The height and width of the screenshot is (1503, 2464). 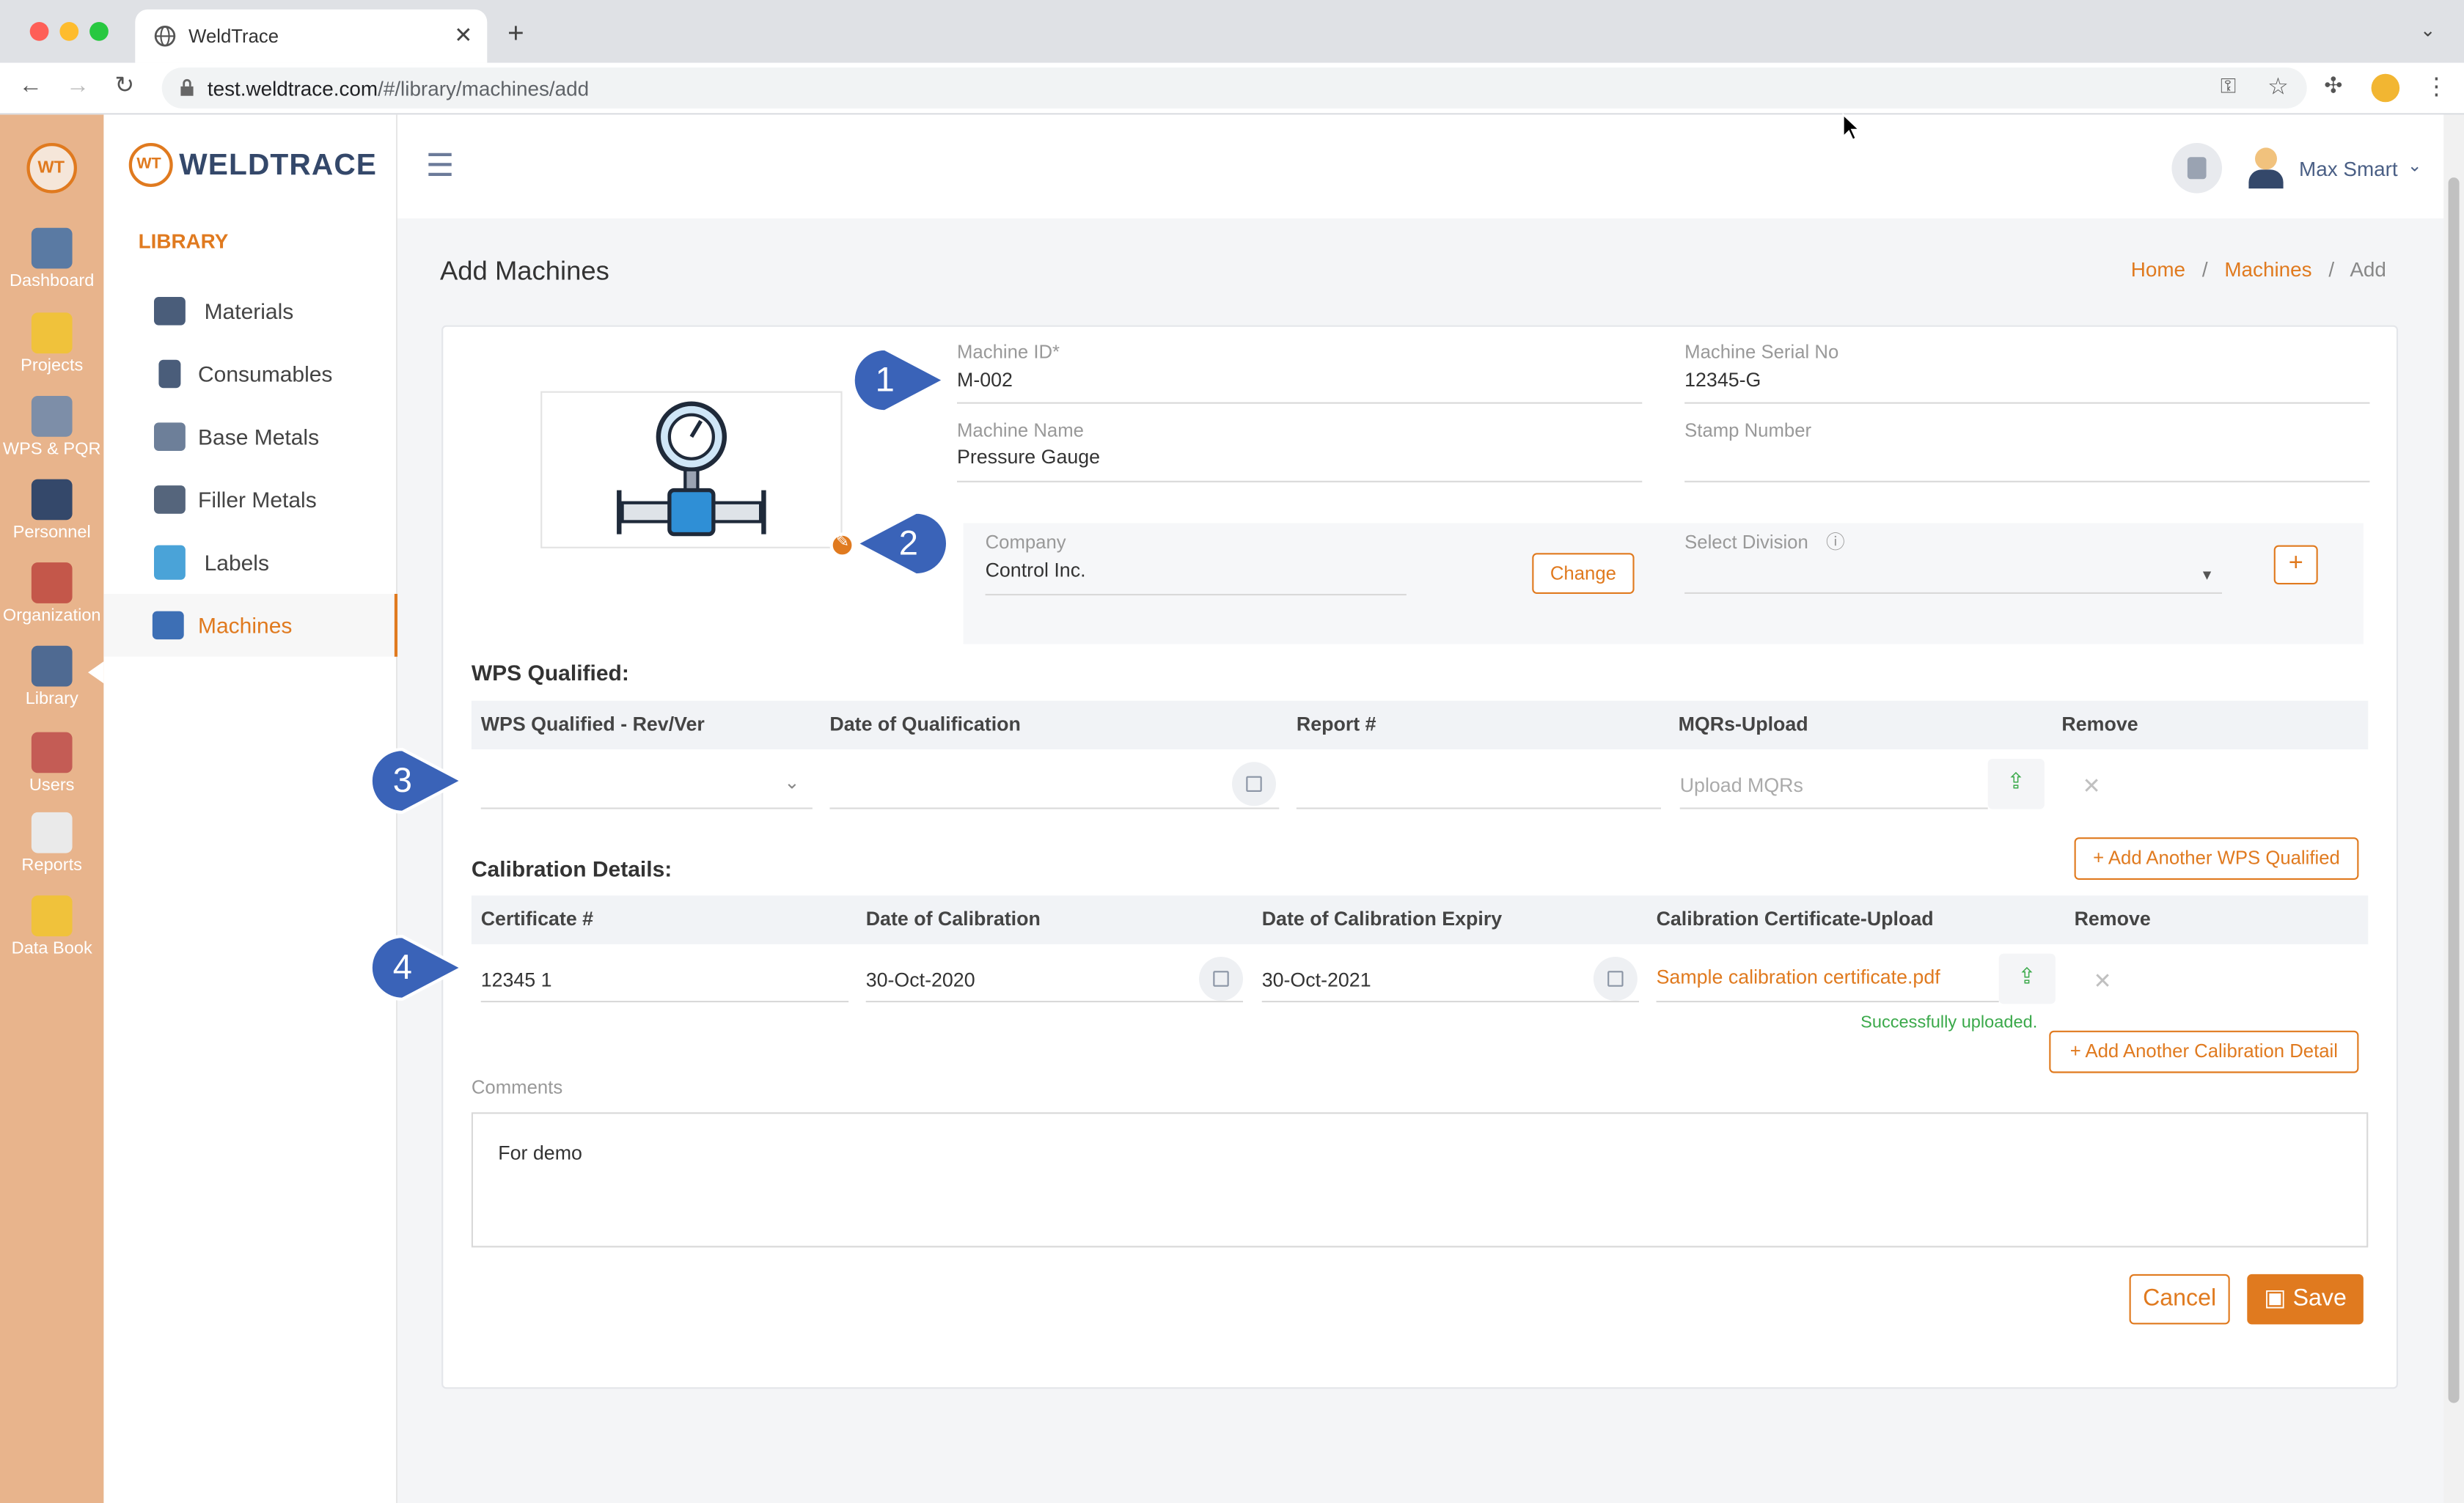 I want to click on info-icon: ⓘ, so click(x=1835, y=541).